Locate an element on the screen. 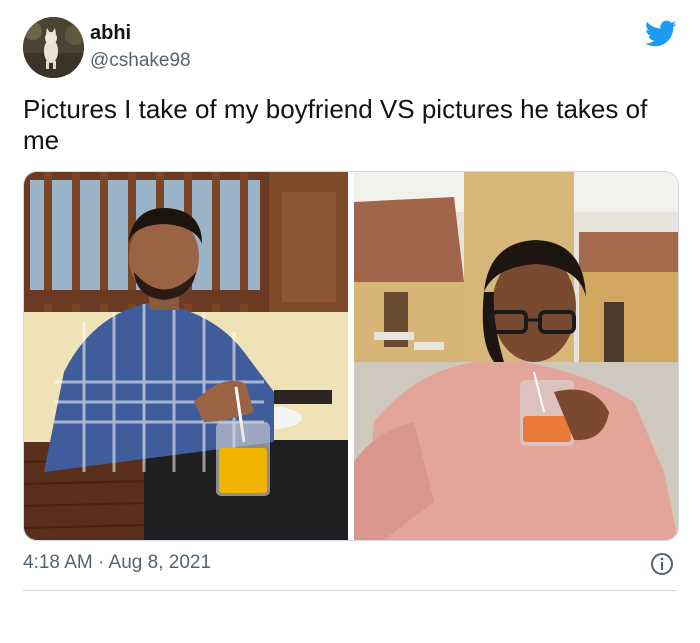  divider is located at coordinates (350, 590).